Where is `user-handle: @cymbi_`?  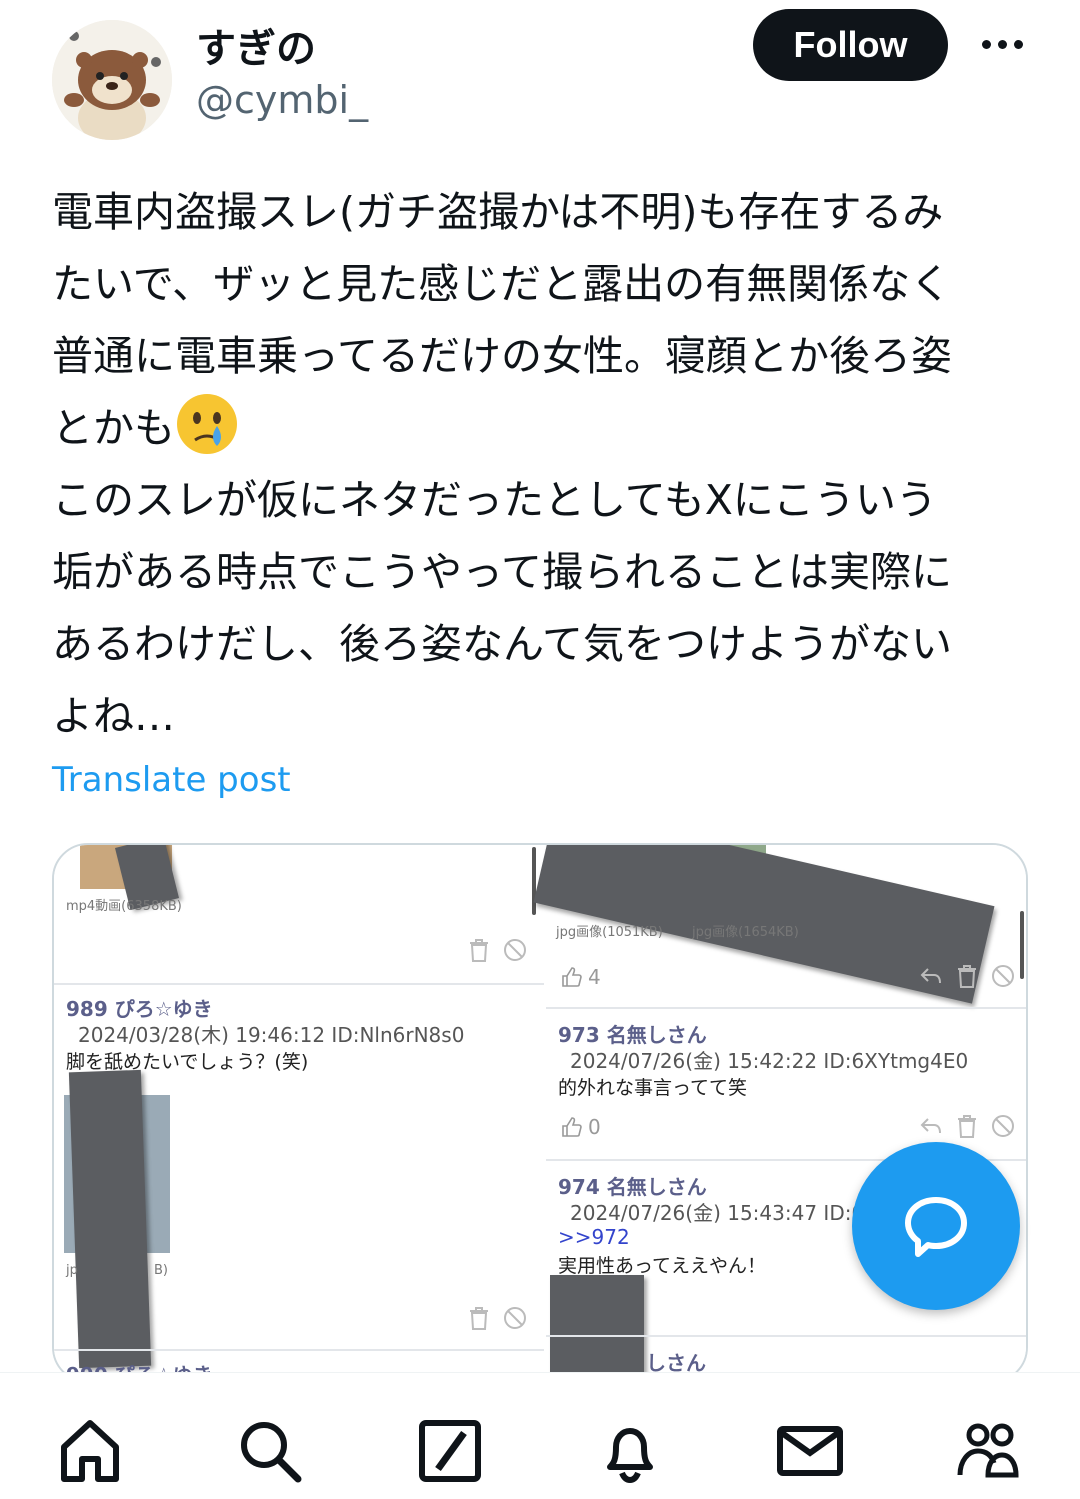
user-handle: @cymbi_ is located at coordinates (282, 100).